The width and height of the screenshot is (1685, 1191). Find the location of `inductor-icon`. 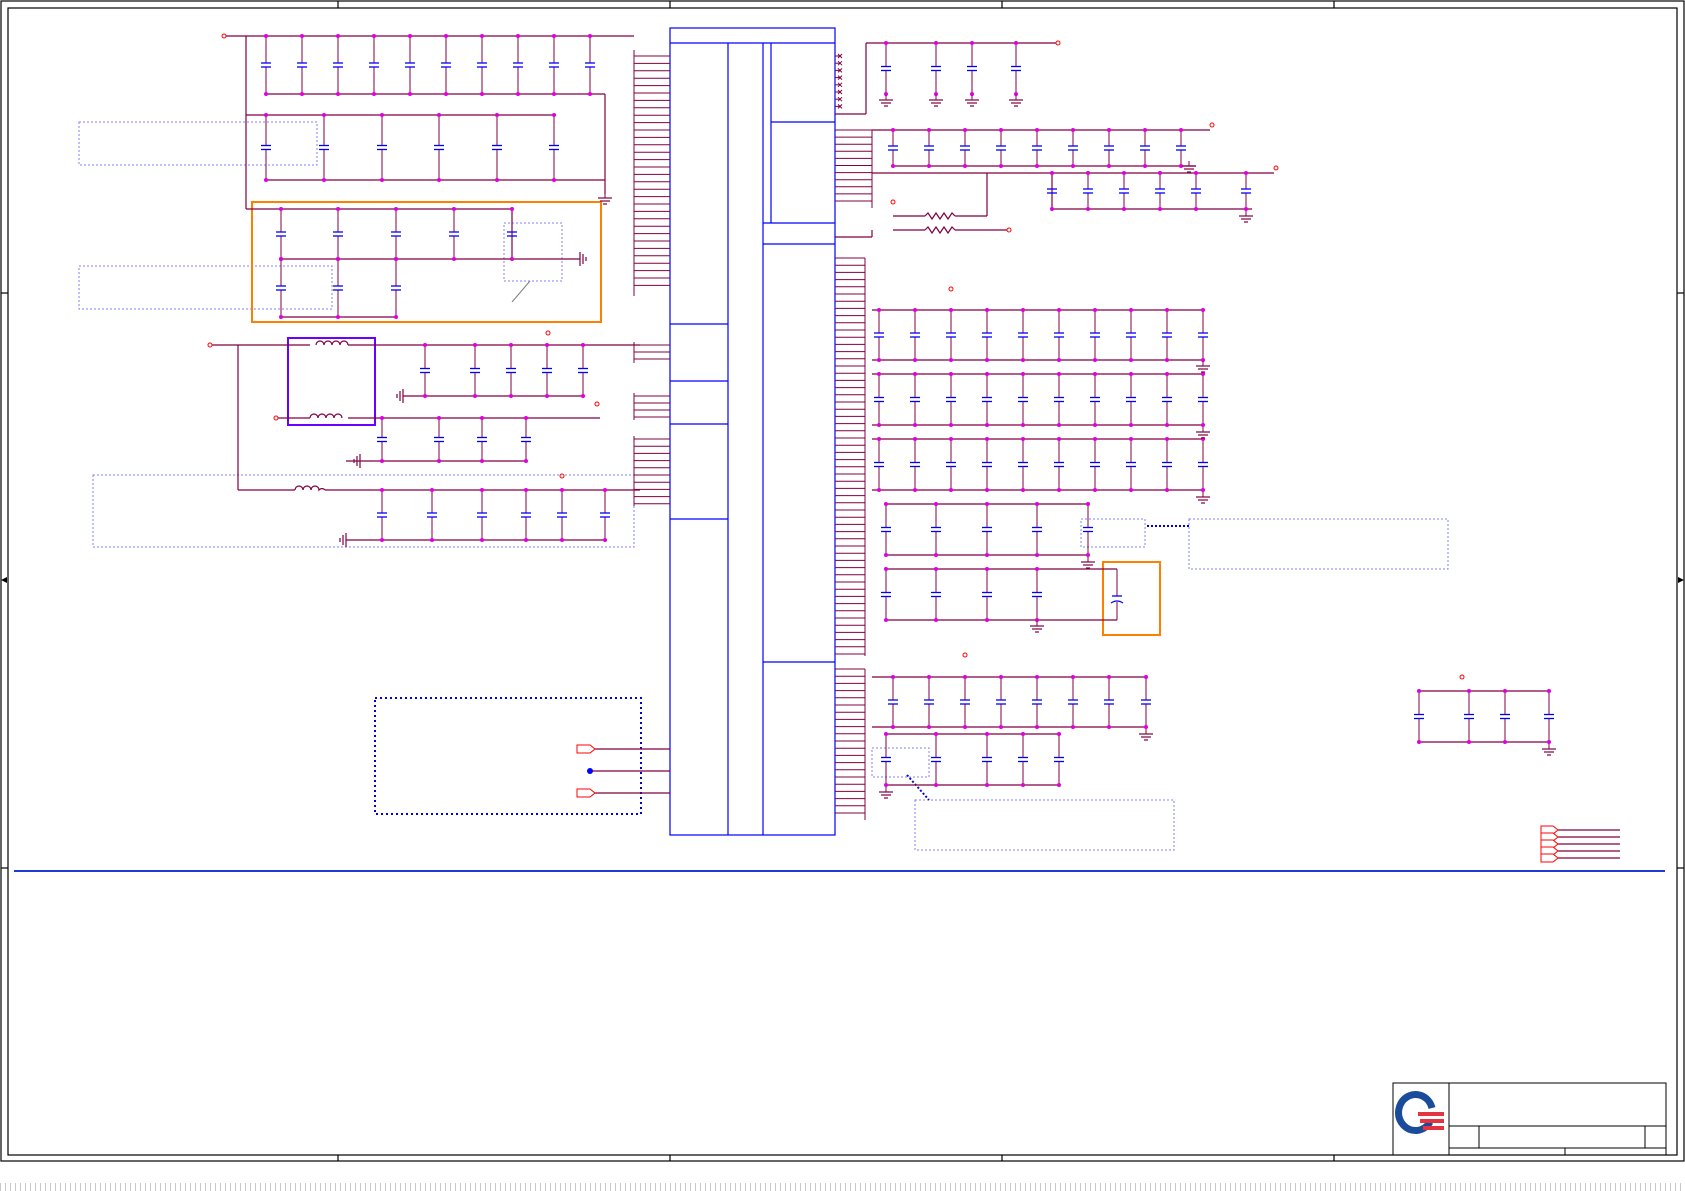

inductor-icon is located at coordinates (321, 416).